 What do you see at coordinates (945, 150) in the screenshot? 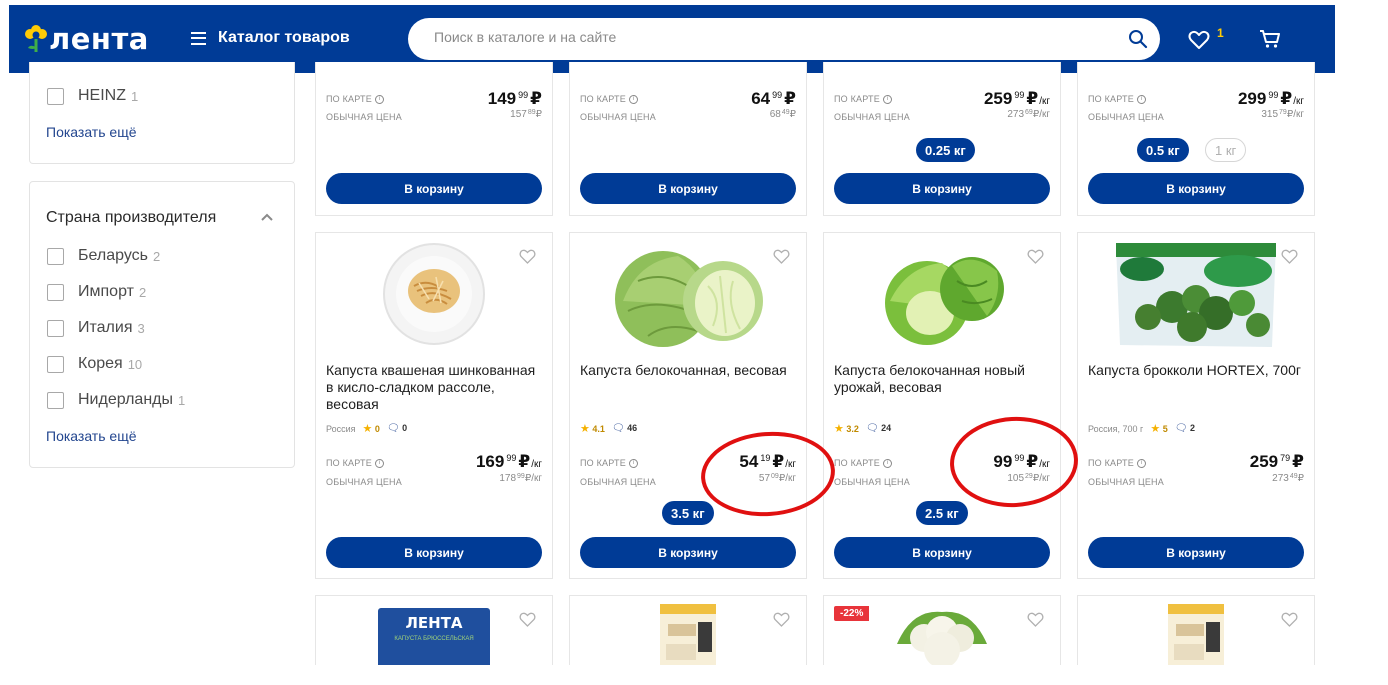
I see `weight-option: 0.25 кг` at bounding box center [945, 150].